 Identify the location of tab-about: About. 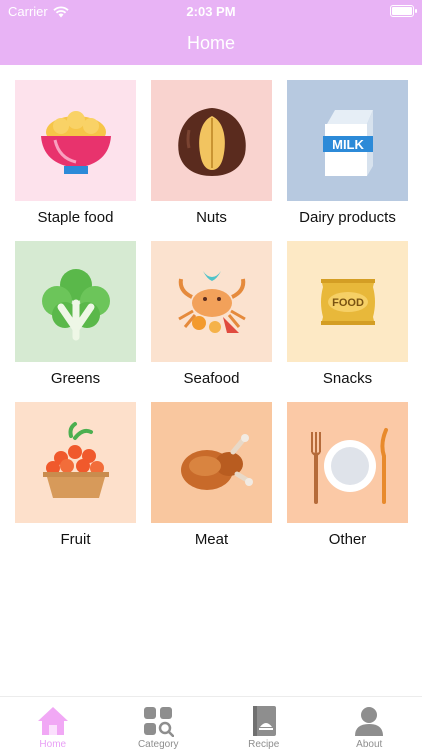
(369, 723).